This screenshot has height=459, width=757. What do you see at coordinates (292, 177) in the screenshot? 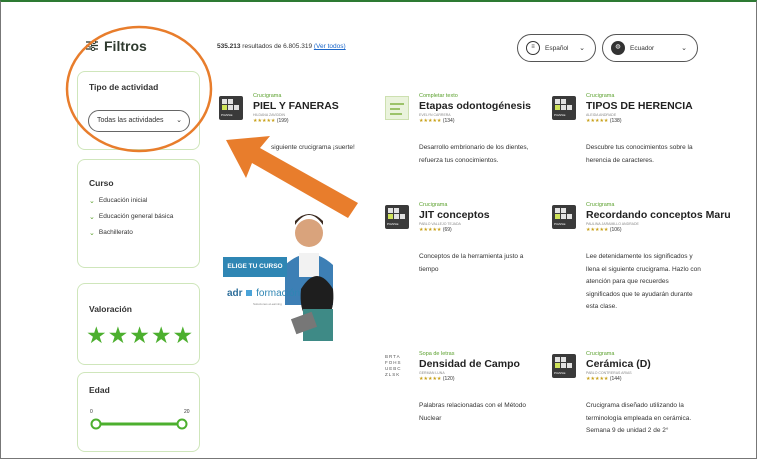
I see `annotation-arrow-icon` at bounding box center [292, 177].